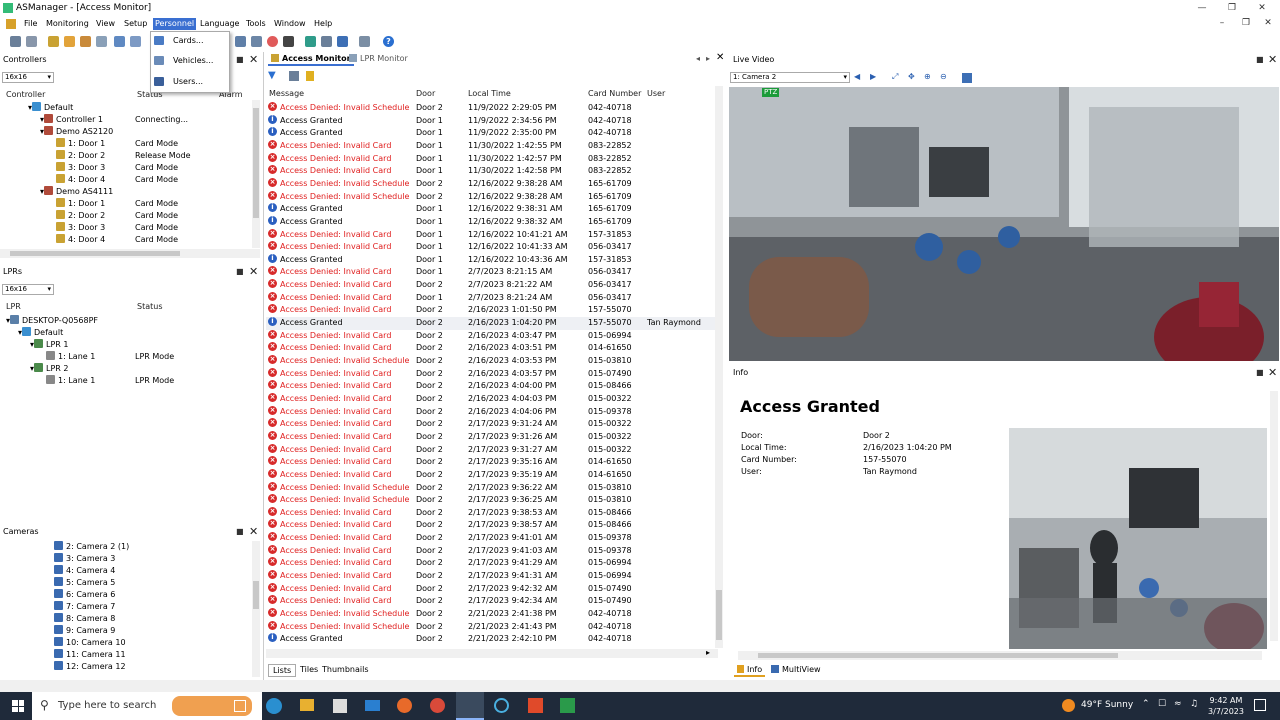 The height and width of the screenshot is (720, 1280). Describe the element at coordinates (274, 706) in the screenshot. I see `edge-icon` at that location.